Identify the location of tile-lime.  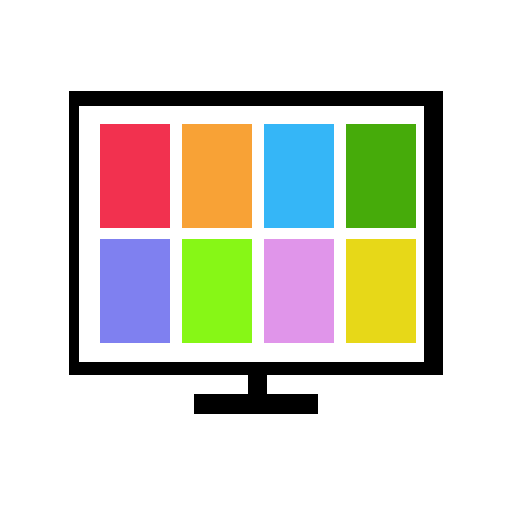
(217, 291).